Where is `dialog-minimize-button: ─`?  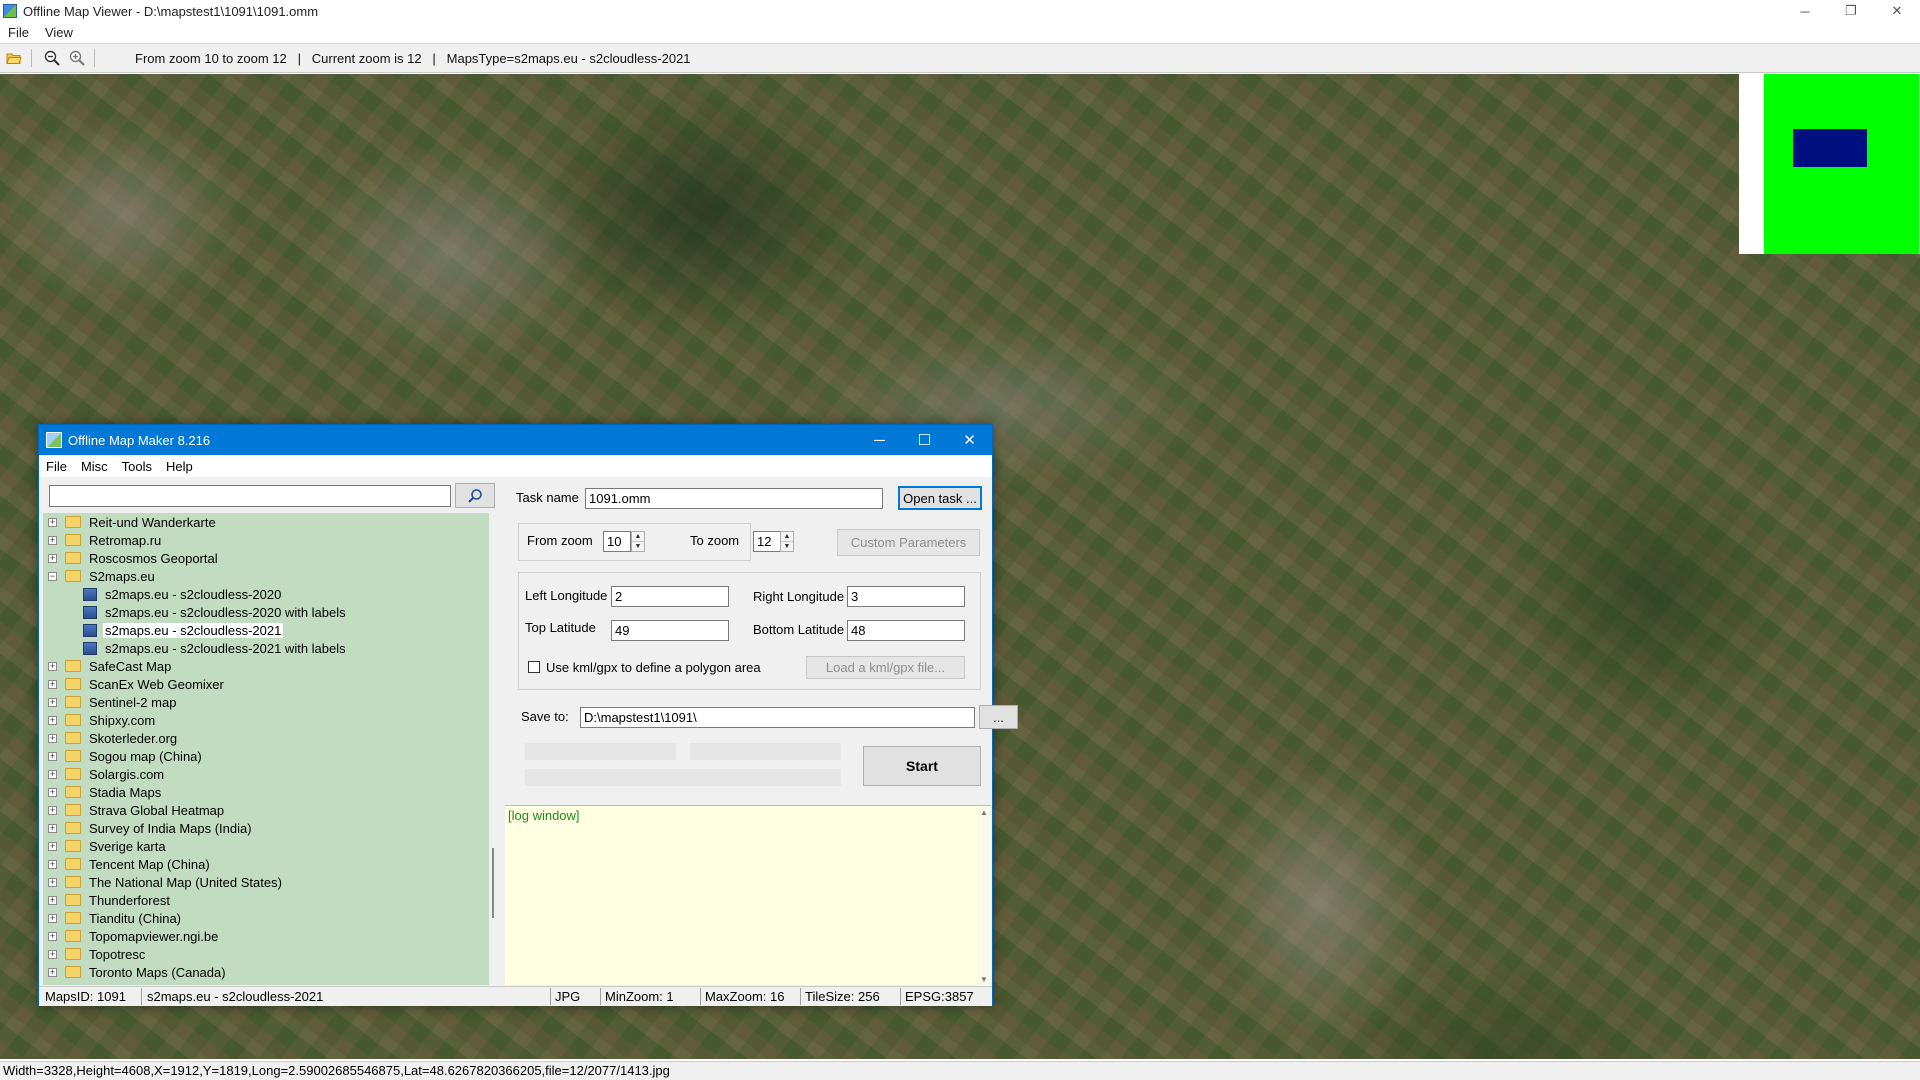
dialog-minimize-button: ─ is located at coordinates (879, 440).